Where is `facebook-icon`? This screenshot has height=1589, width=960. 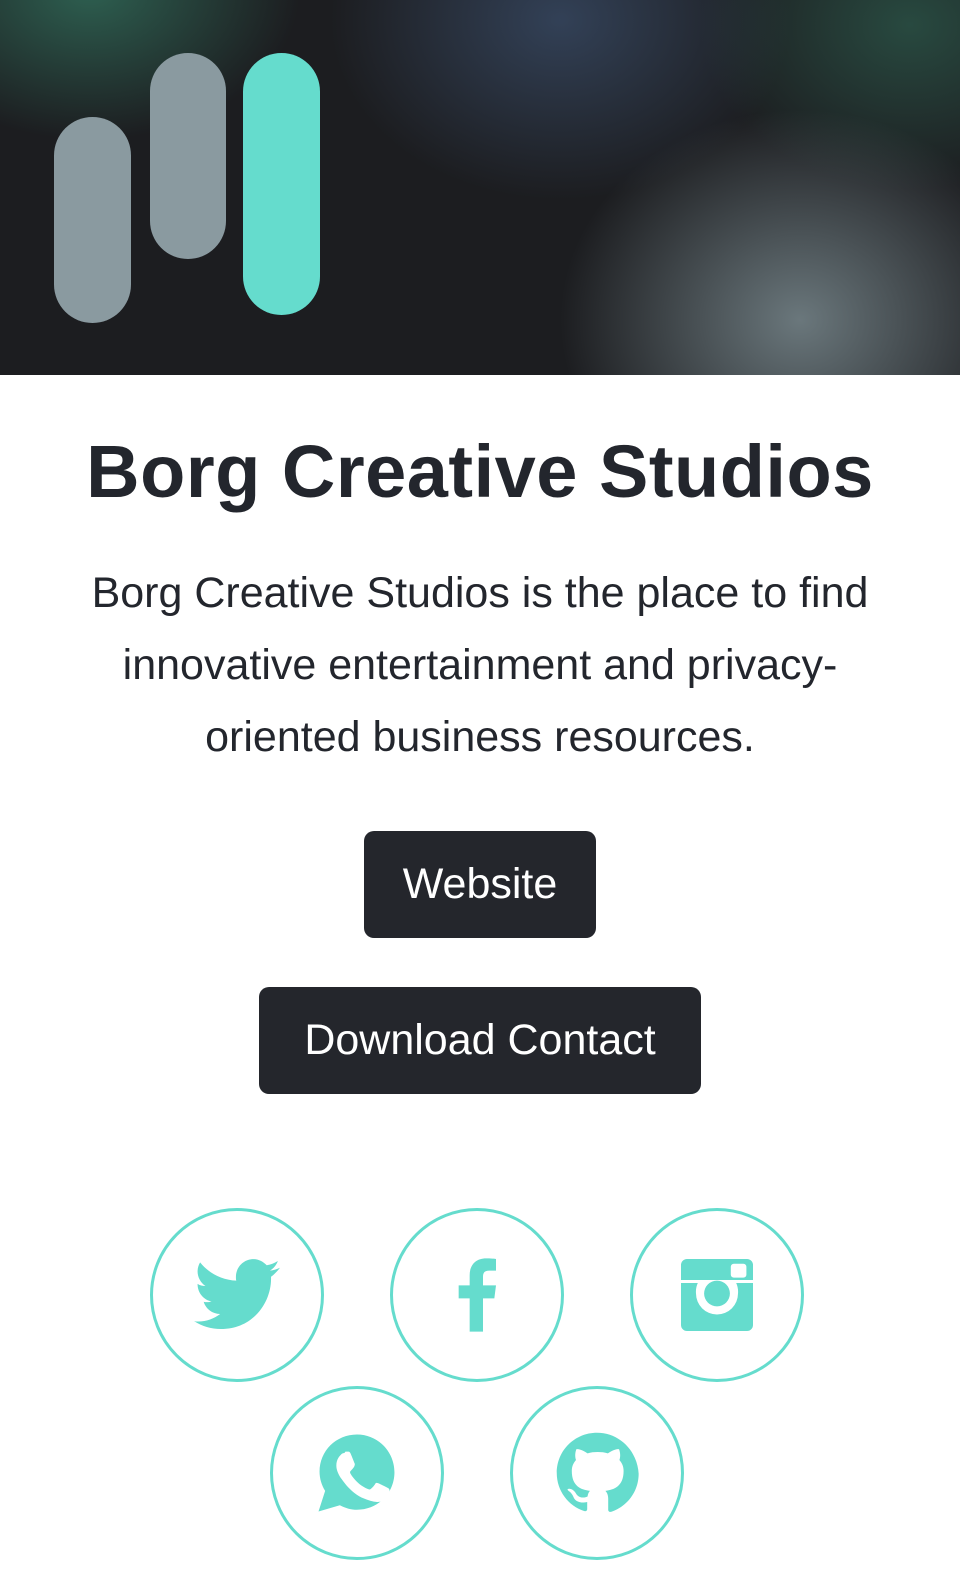 facebook-icon is located at coordinates (477, 1295).